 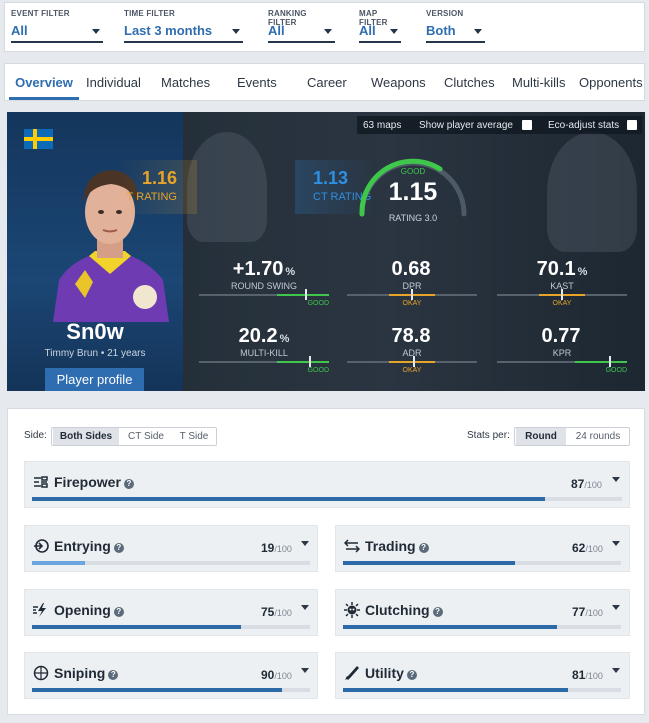 What do you see at coordinates (171, 675) in the screenshot?
I see `category-sniping: Sniping? 90/100` at bounding box center [171, 675].